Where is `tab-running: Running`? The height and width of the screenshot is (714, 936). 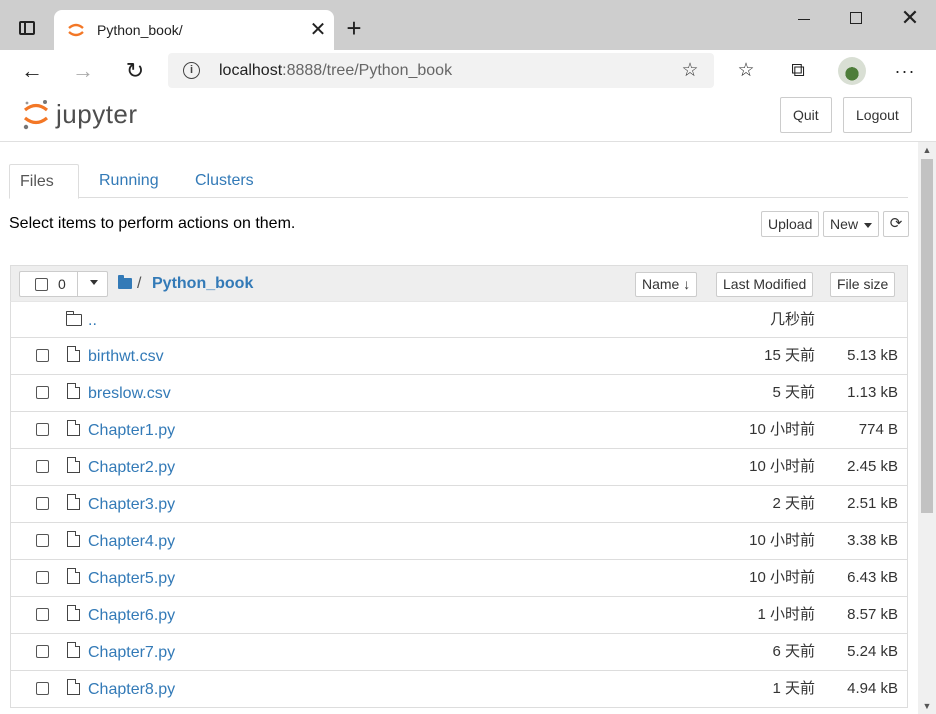
tab-running: Running is located at coordinates (129, 181).